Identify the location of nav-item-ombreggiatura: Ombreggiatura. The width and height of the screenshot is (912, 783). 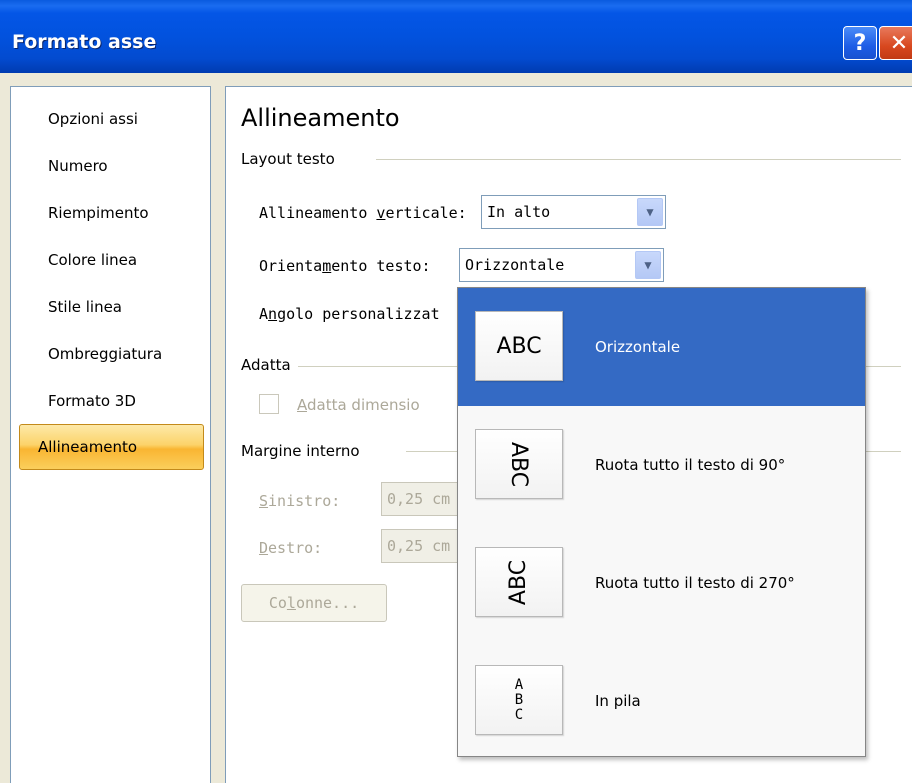
(105, 354).